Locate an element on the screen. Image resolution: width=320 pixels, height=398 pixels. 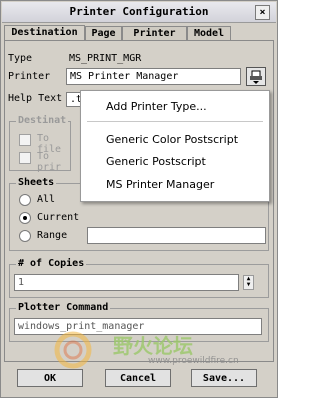
tab-model: Model is located at coordinates (209, 33).